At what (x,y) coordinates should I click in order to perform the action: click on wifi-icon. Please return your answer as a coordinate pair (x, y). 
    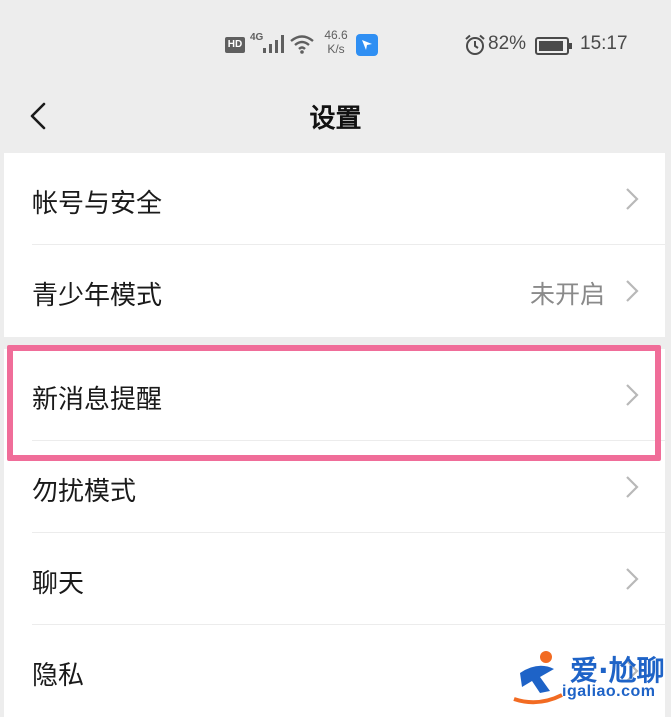
    Looking at the image, I should click on (302, 44).